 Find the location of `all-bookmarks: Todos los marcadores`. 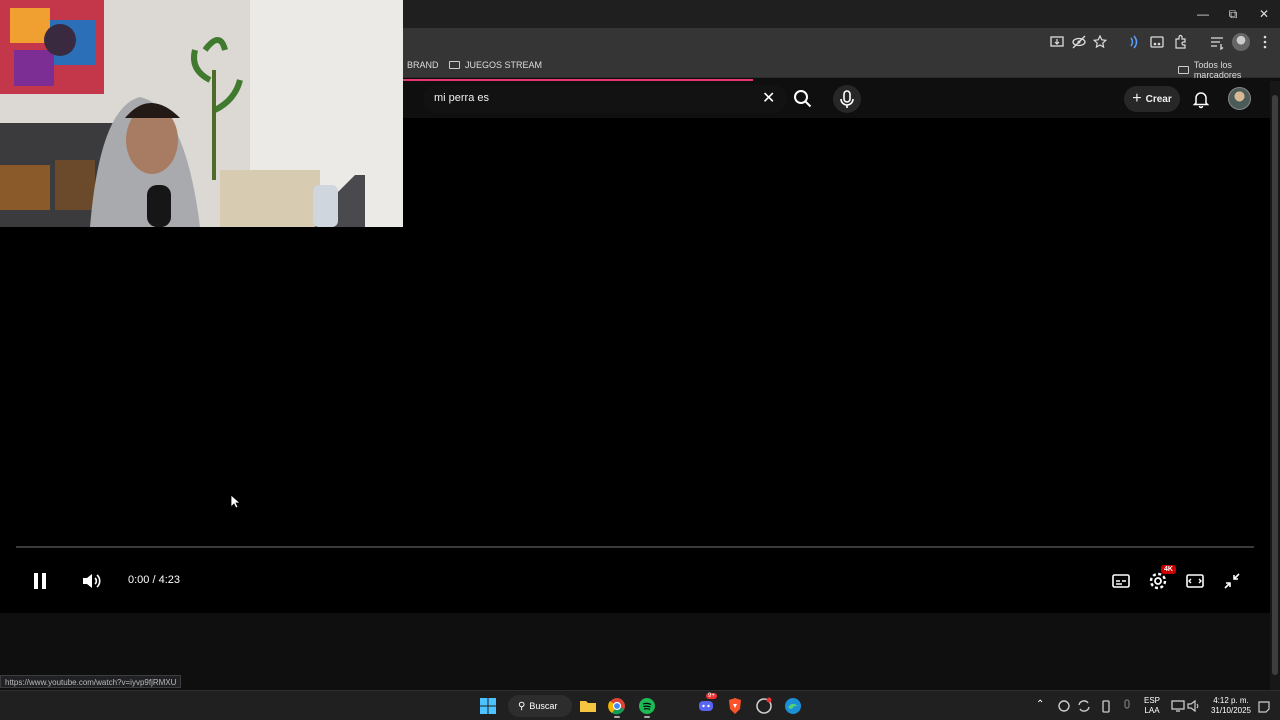

all-bookmarks: Todos los marcadores is located at coordinates (1229, 70).